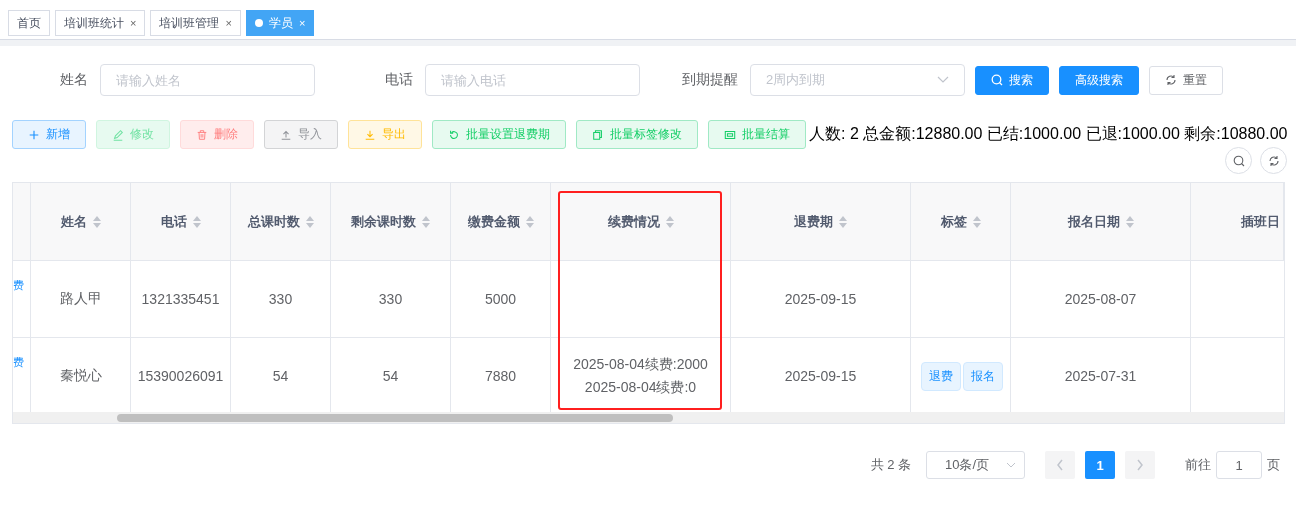  Describe the element at coordinates (49, 134) in the screenshot. I see `toolbar-button: 新增` at that location.